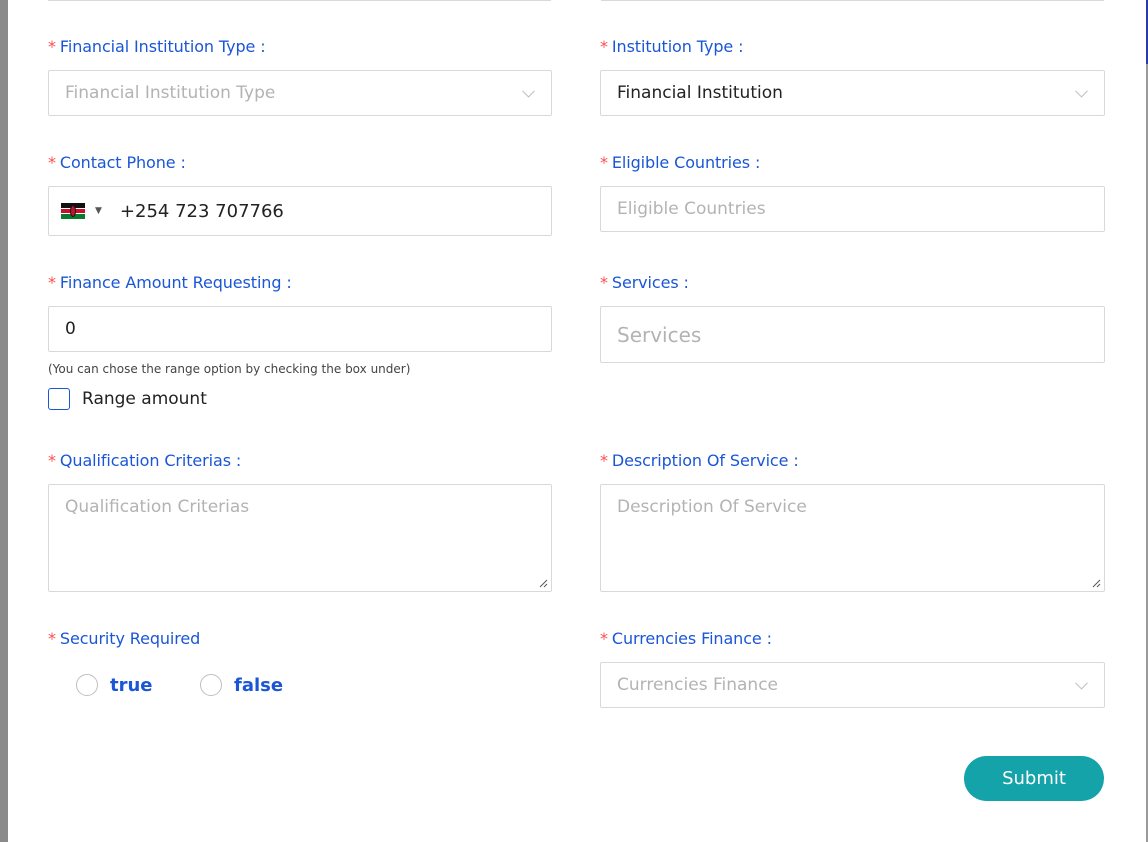 The width and height of the screenshot is (1148, 842). I want to click on description-of-service-textarea: Description Of Service, so click(852, 538).